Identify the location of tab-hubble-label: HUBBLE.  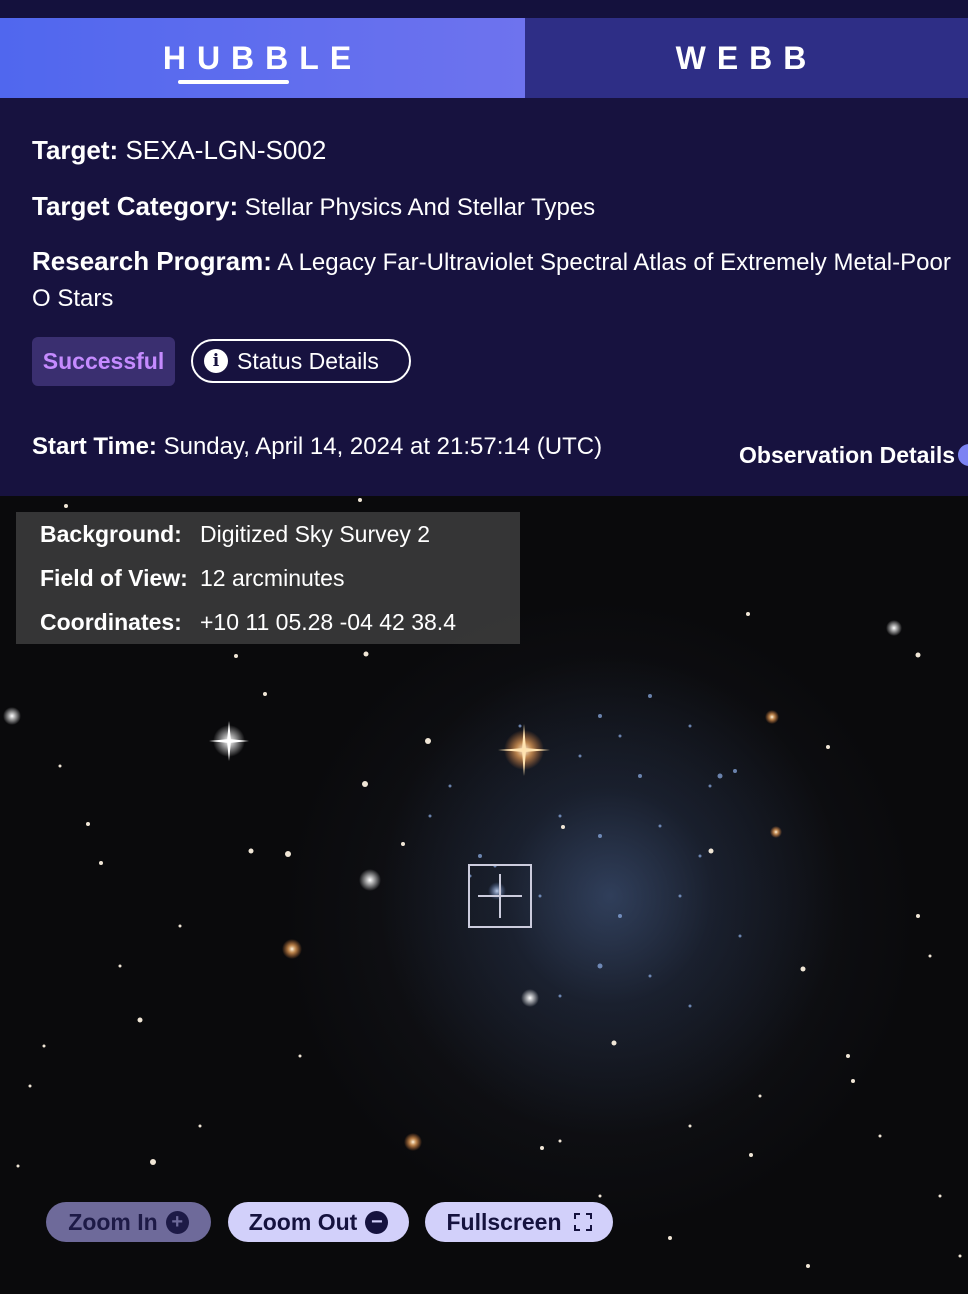
(262, 57).